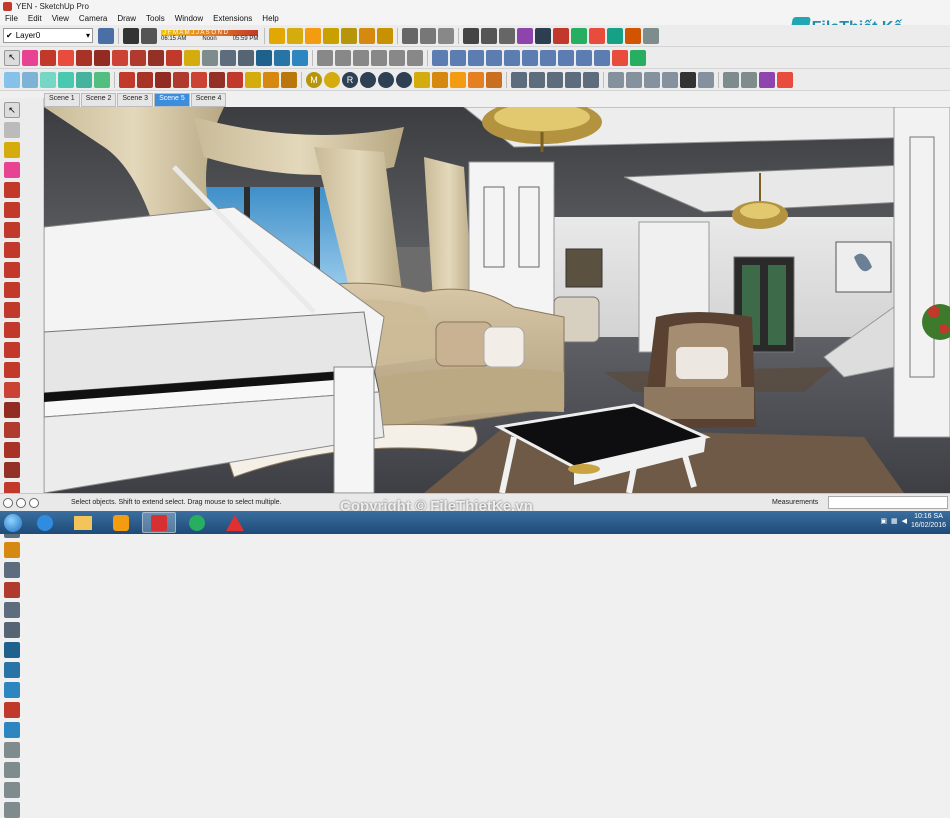 The height and width of the screenshot is (818, 950). I want to click on tab-scene-1: Scene 1, so click(62, 100).